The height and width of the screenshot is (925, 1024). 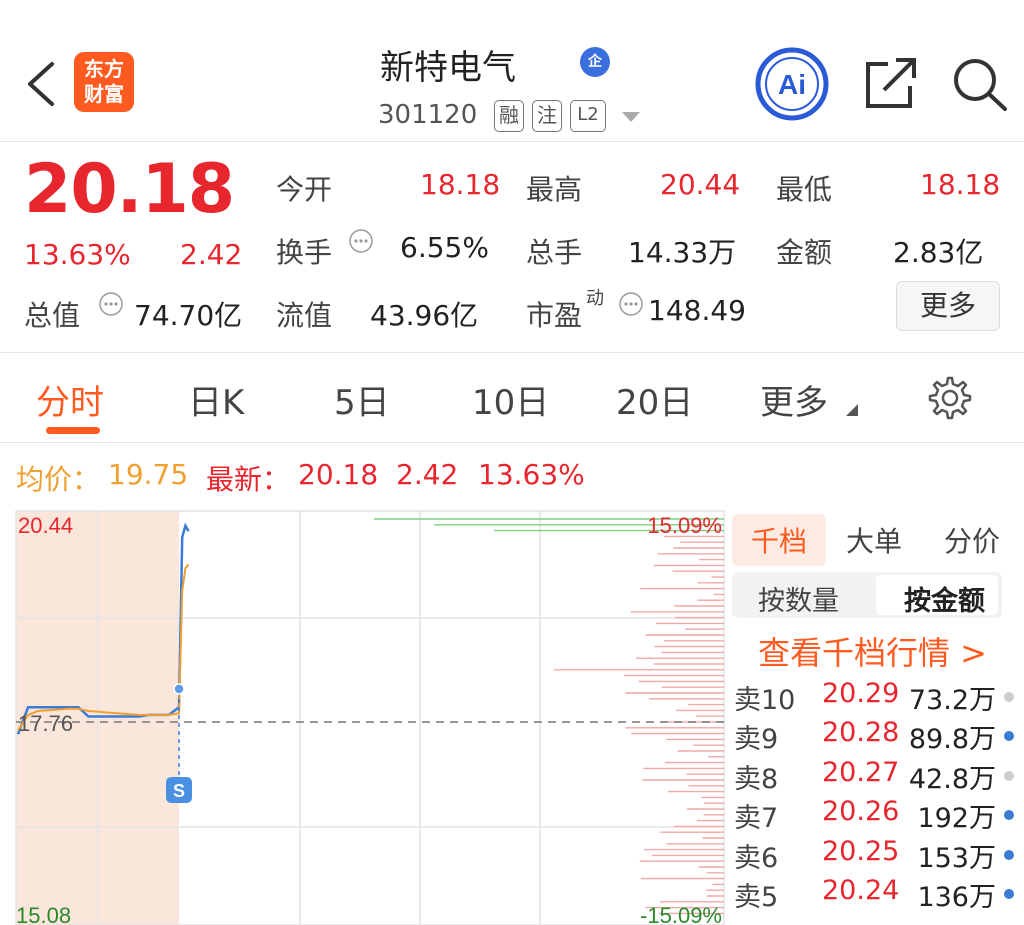 I want to click on order-book-row: 卖8 20.27 42.8万, so click(x=878, y=776).